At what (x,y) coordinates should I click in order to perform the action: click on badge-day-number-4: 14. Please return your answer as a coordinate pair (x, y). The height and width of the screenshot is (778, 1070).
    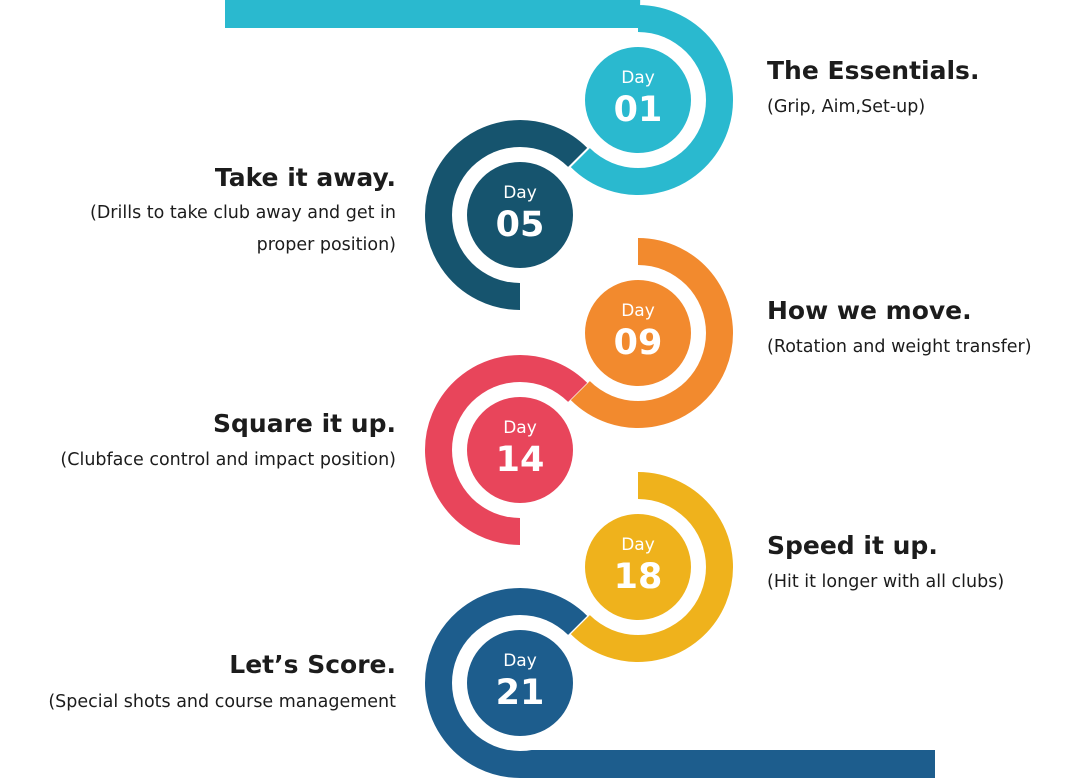
    Looking at the image, I should click on (520, 460).